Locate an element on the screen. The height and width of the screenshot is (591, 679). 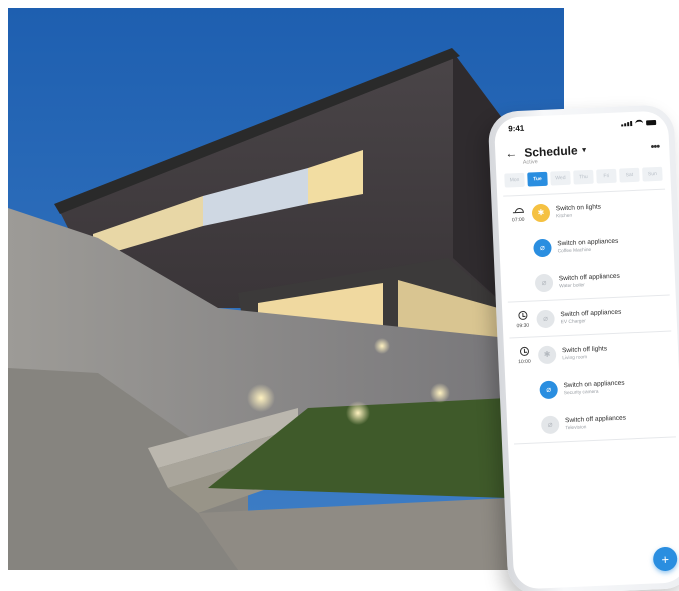
page-title: Schedule is located at coordinates (551, 151).